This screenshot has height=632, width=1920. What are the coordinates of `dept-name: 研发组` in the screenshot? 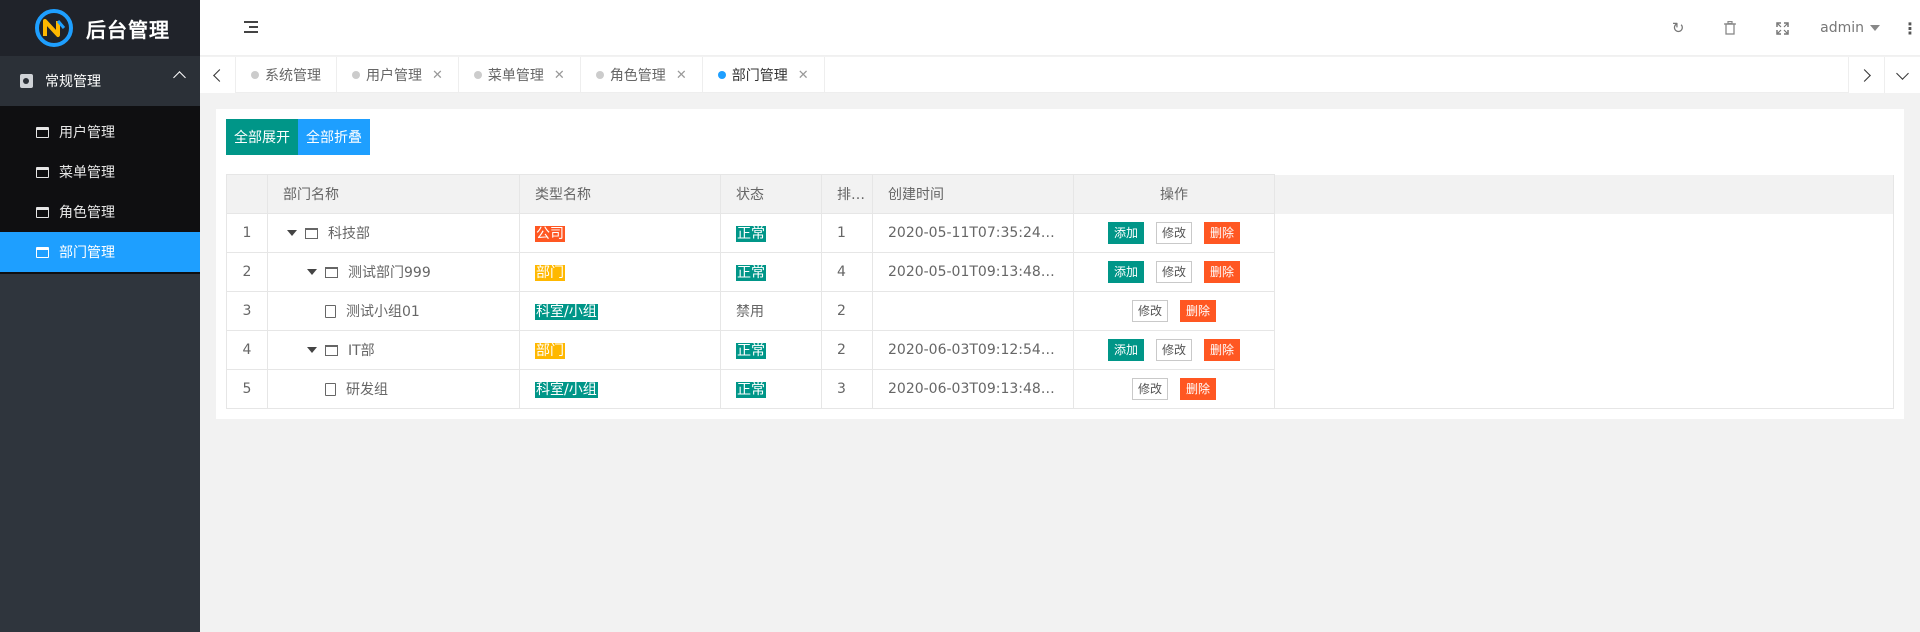 It's located at (367, 390).